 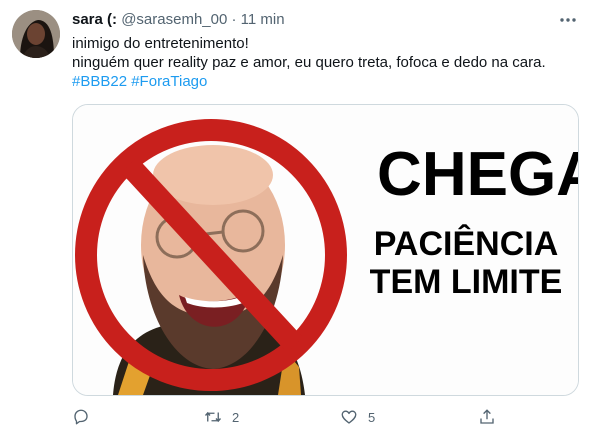 I want to click on more-icon, so click(x=568, y=20).